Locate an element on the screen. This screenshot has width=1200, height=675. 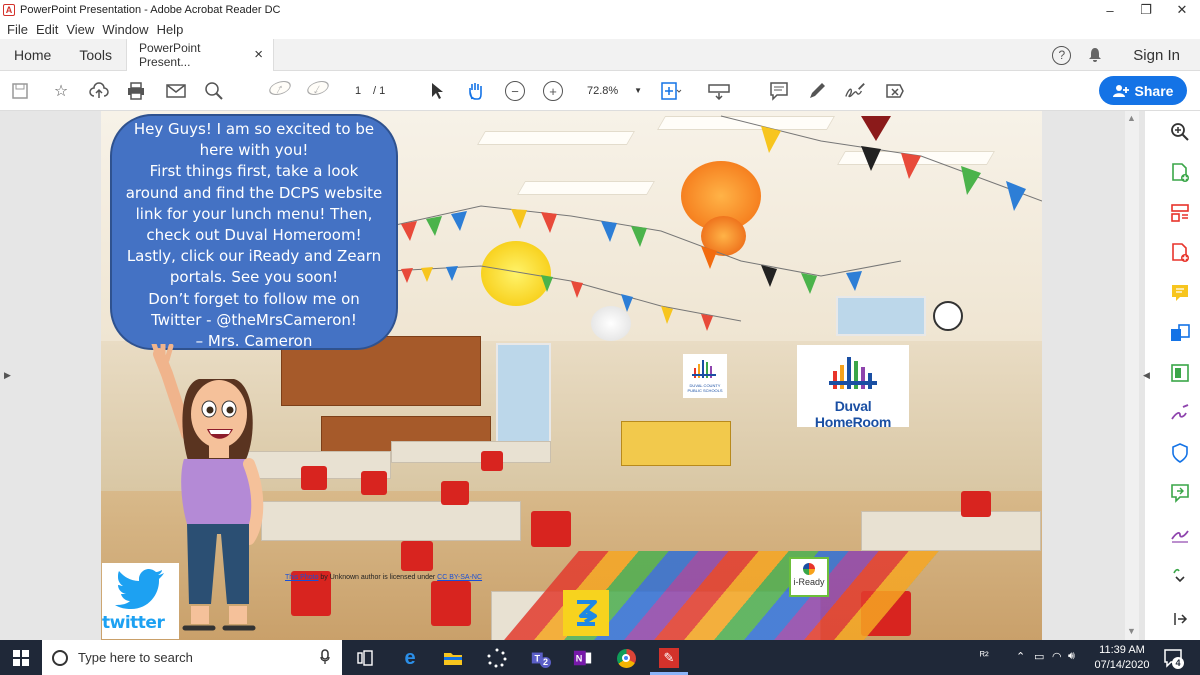
search-placeholder: Type here to search is located at coordinates (135, 657).